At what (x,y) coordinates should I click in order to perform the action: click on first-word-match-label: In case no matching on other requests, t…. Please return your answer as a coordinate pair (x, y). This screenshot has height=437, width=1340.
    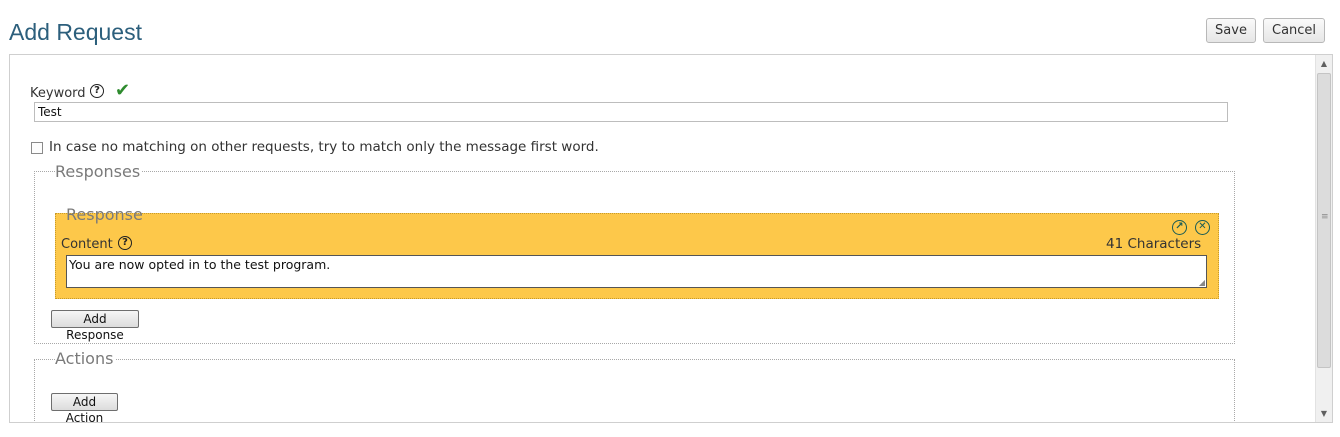
    Looking at the image, I should click on (324, 147).